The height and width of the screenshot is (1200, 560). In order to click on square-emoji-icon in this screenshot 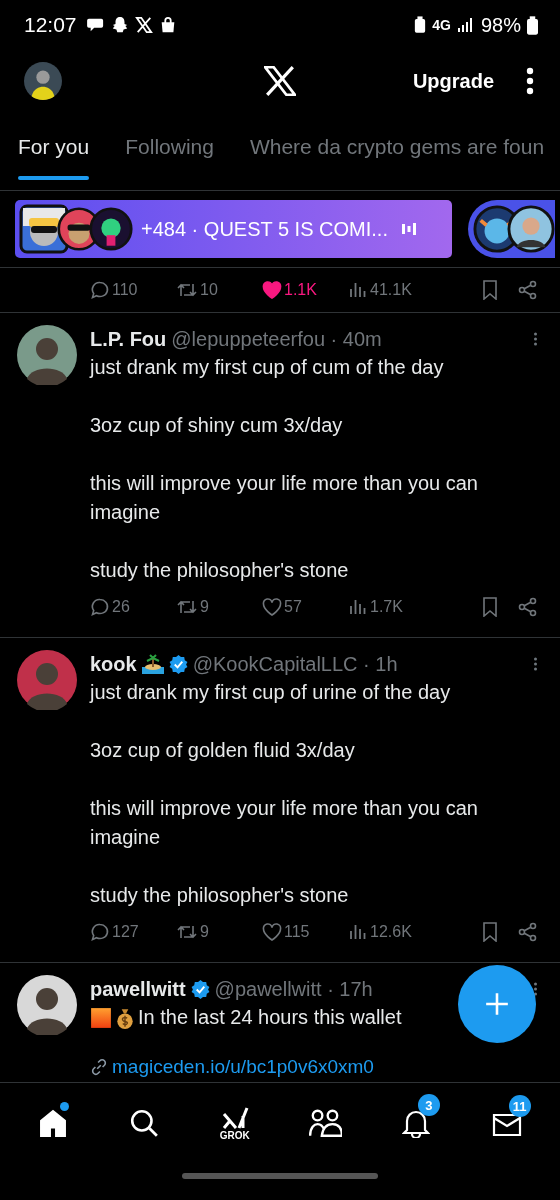, I will do `click(101, 1017)`.